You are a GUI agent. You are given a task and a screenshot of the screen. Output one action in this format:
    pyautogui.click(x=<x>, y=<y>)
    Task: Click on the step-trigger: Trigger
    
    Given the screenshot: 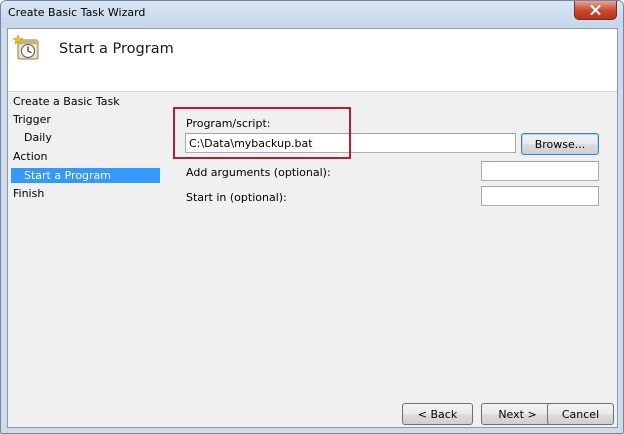 What is the action you would take?
    pyautogui.click(x=32, y=119)
    